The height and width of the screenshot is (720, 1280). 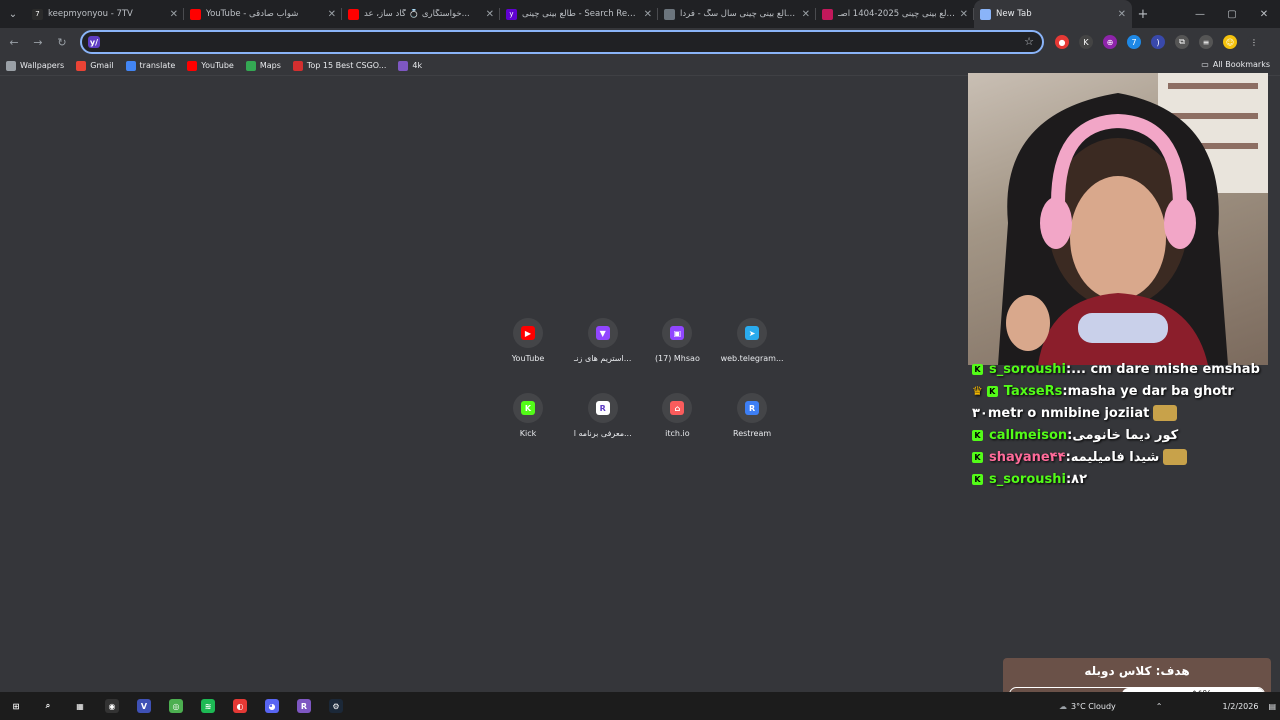 What do you see at coordinates (14, 42) in the screenshot?
I see `back-icon: ←` at bounding box center [14, 42].